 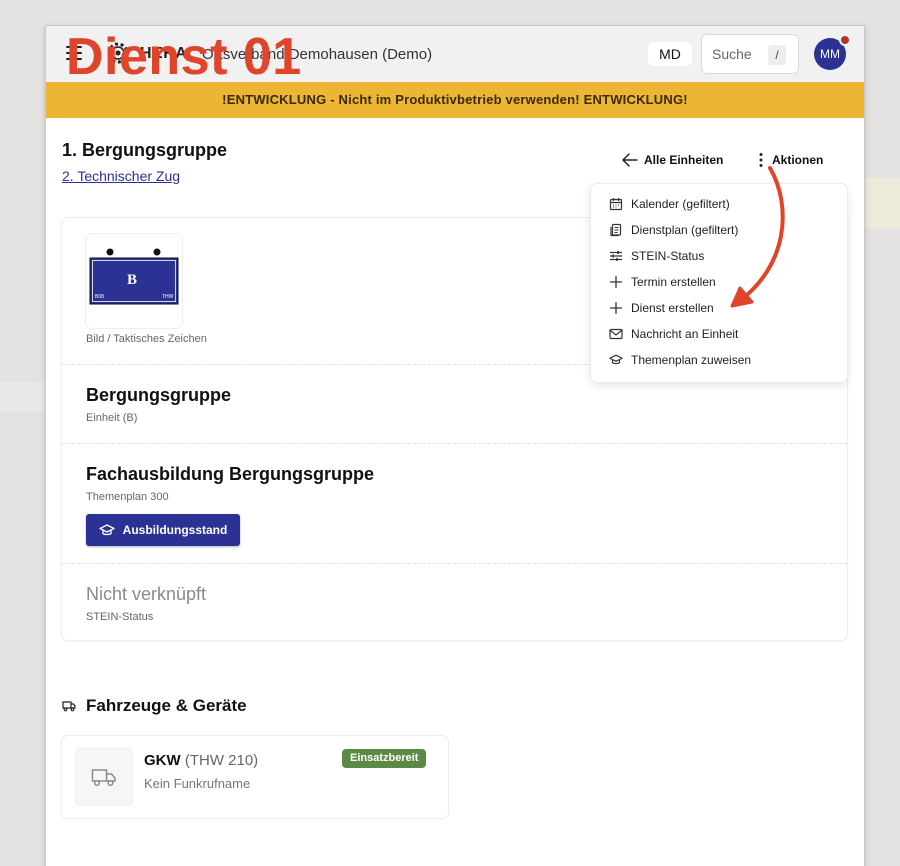 I want to click on calendar-icon, so click(x=616, y=204).